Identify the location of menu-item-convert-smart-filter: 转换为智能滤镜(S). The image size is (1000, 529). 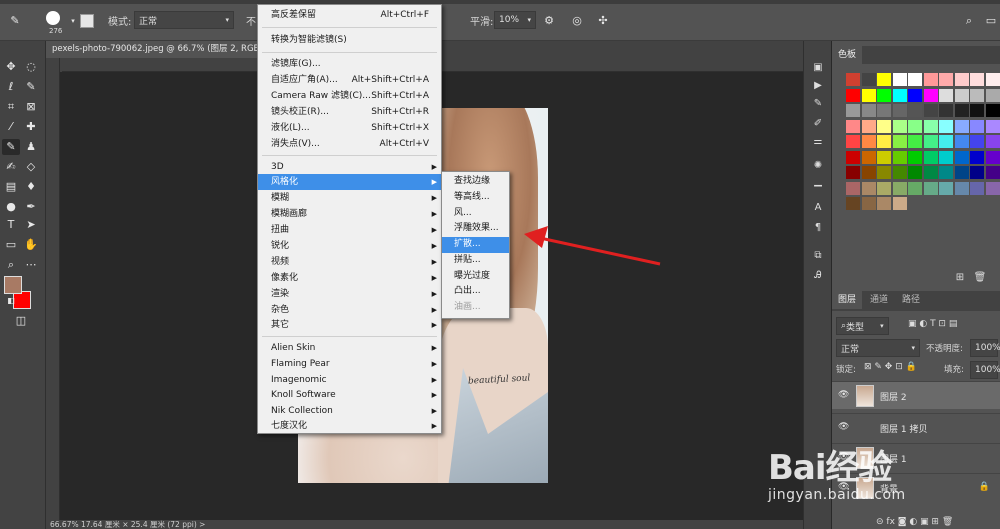
(349, 40).